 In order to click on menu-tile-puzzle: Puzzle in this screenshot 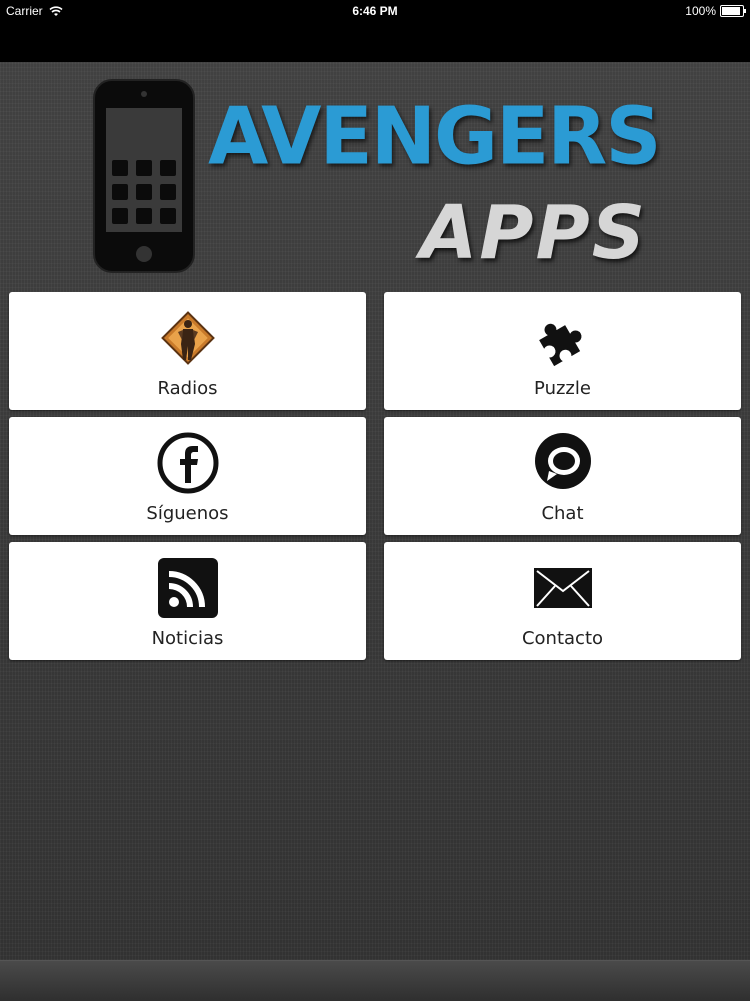, I will do `click(562, 351)`.